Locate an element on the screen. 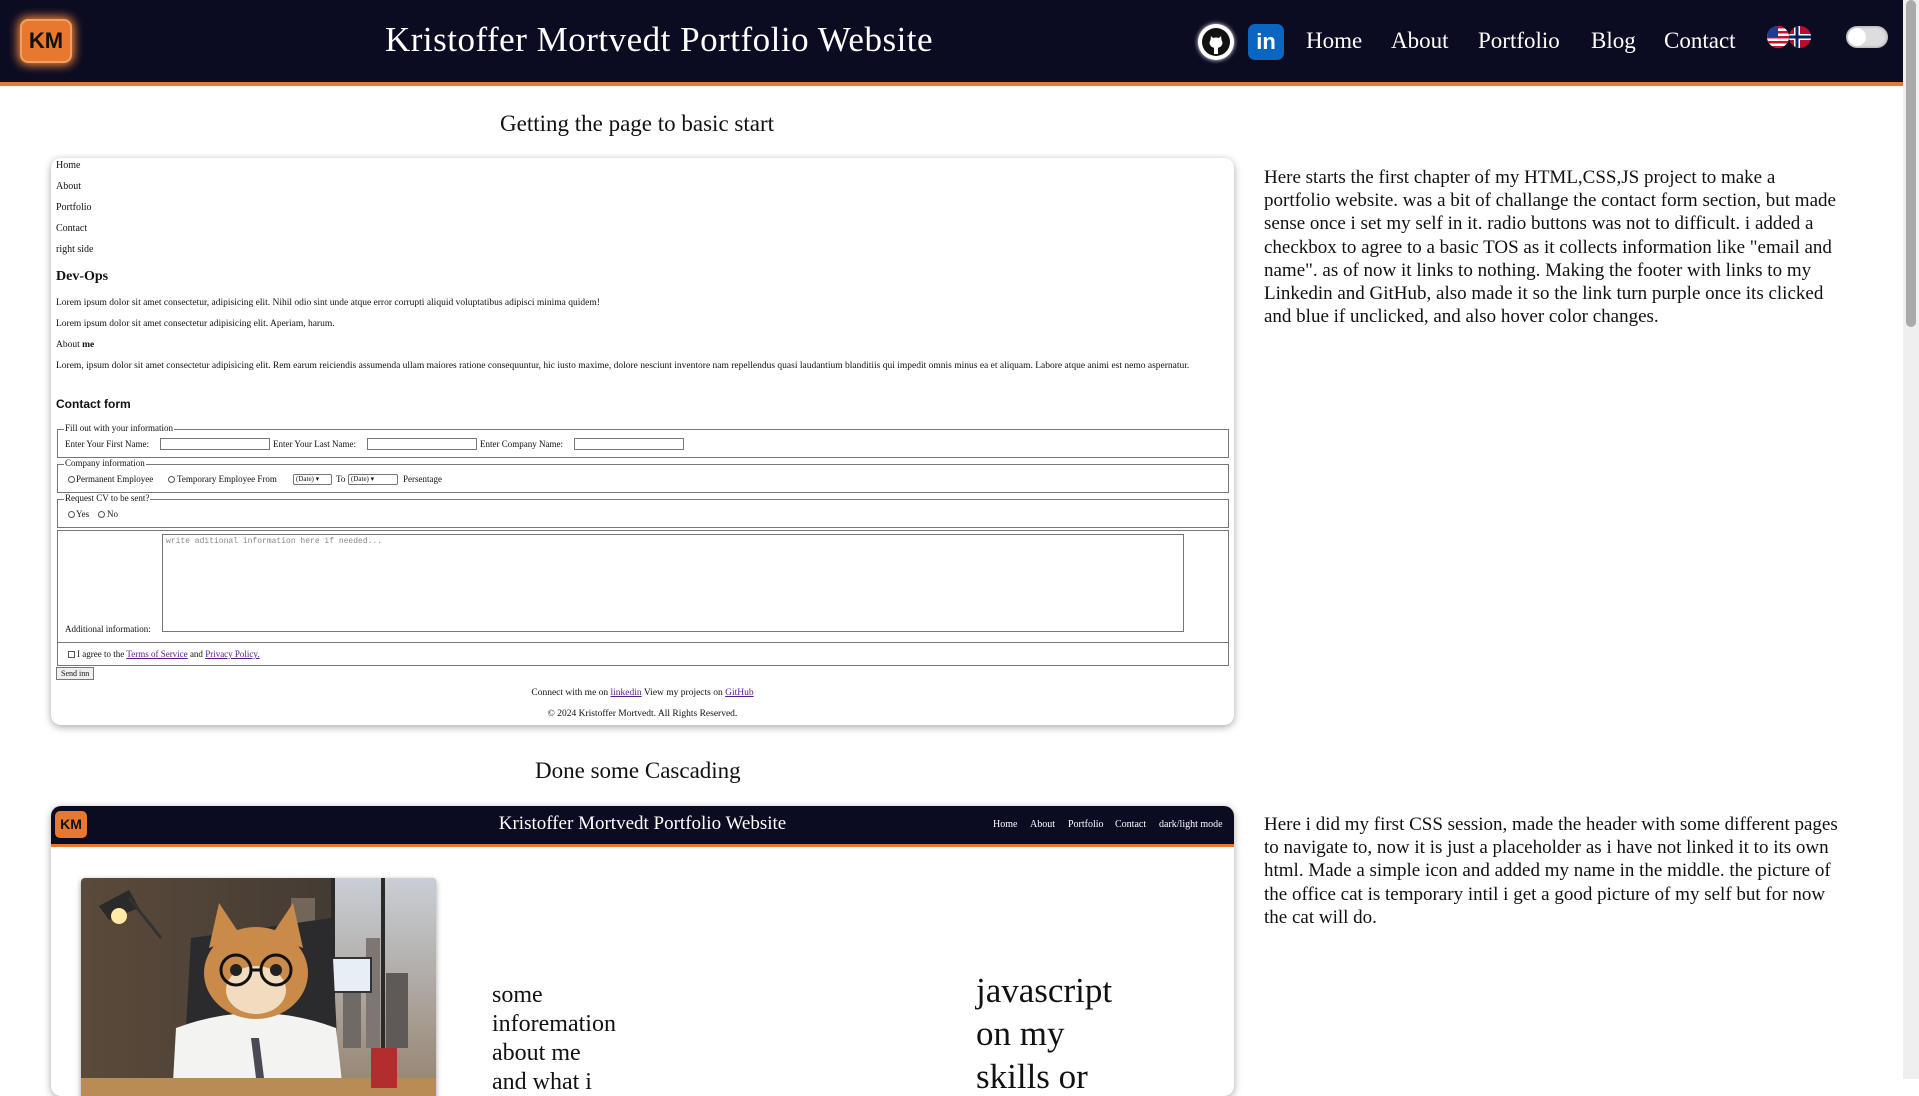 This screenshot has height=1096, width=1919. preview-nav-dark-light-mode: dark/light mode is located at coordinates (1191, 824).